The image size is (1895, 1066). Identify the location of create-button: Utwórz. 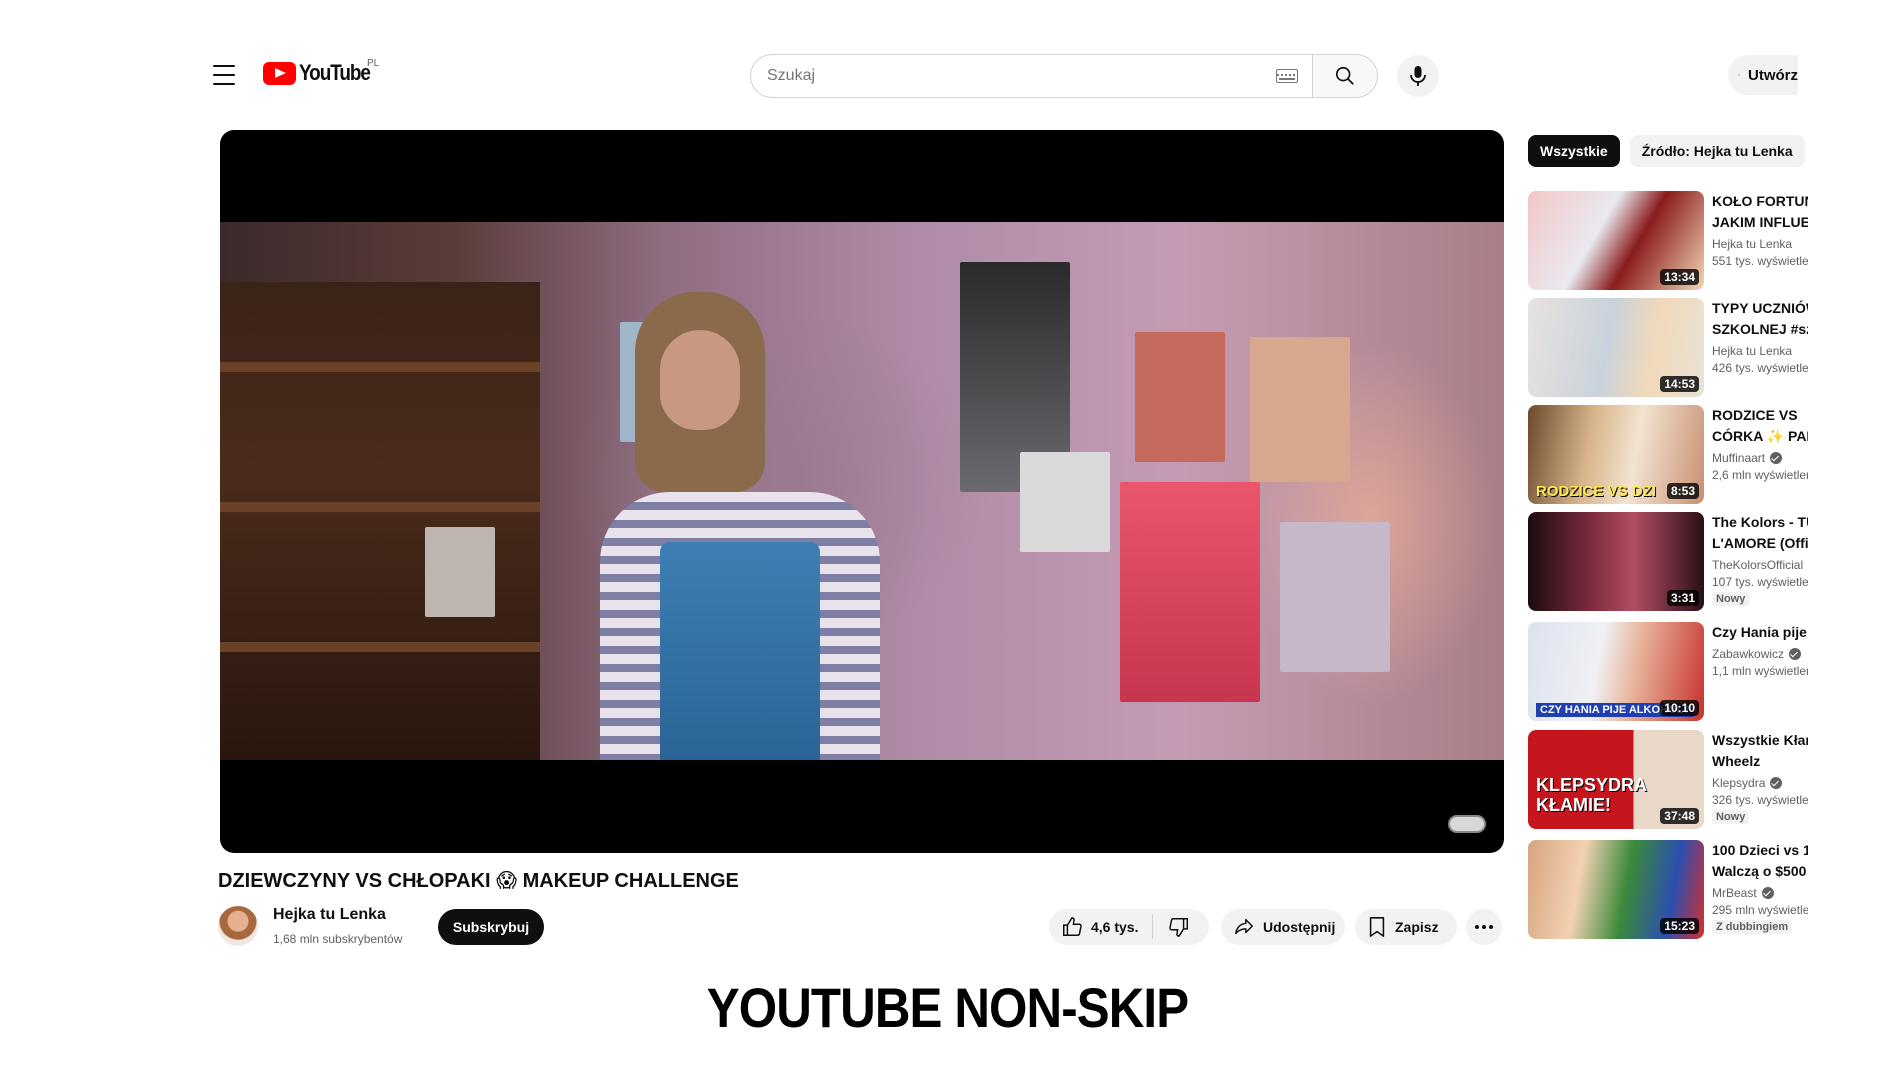
(1763, 75).